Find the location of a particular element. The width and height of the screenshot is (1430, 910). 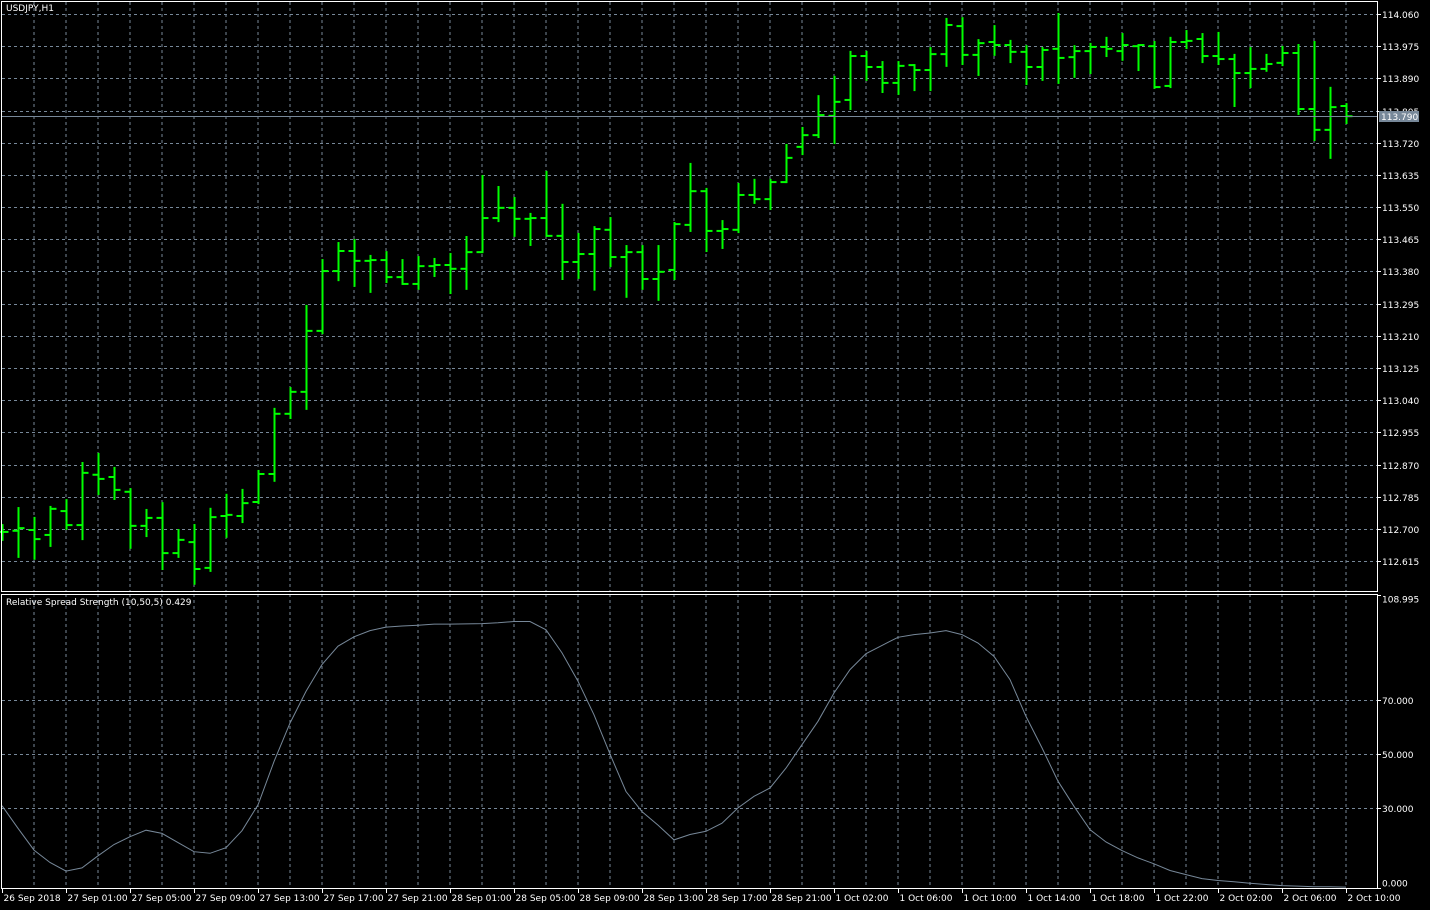

indicator-tick-label: 50.000 is located at coordinates (1398, 756).